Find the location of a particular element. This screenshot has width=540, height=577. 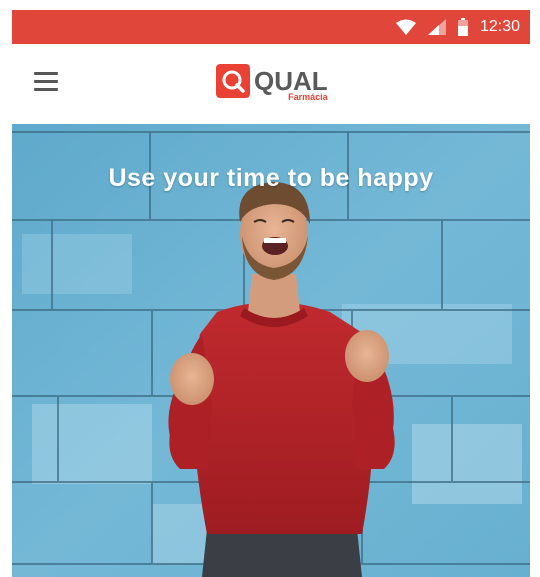

status-bar: 12:30 is located at coordinates (271, 27).